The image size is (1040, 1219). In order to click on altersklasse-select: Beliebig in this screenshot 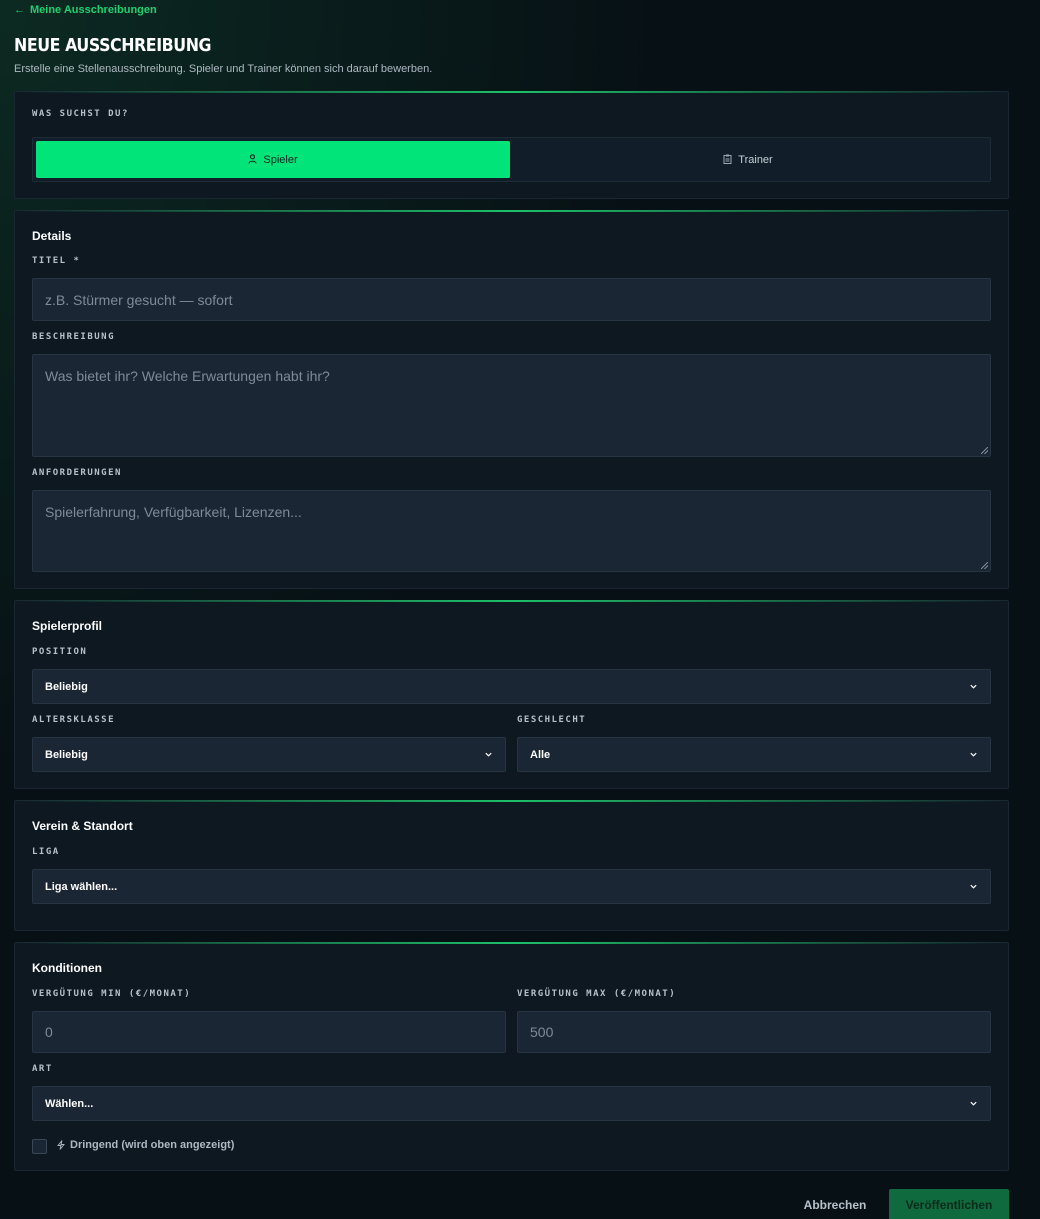, I will do `click(269, 754)`.